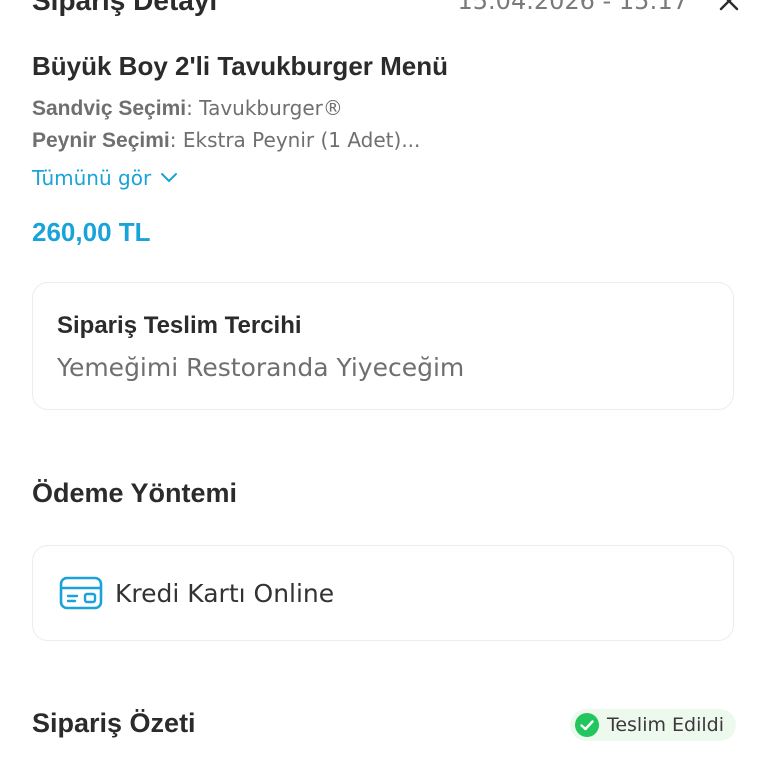  Describe the element at coordinates (109, 108) in the screenshot. I see `option-label: Sandviç Seçimi` at that location.